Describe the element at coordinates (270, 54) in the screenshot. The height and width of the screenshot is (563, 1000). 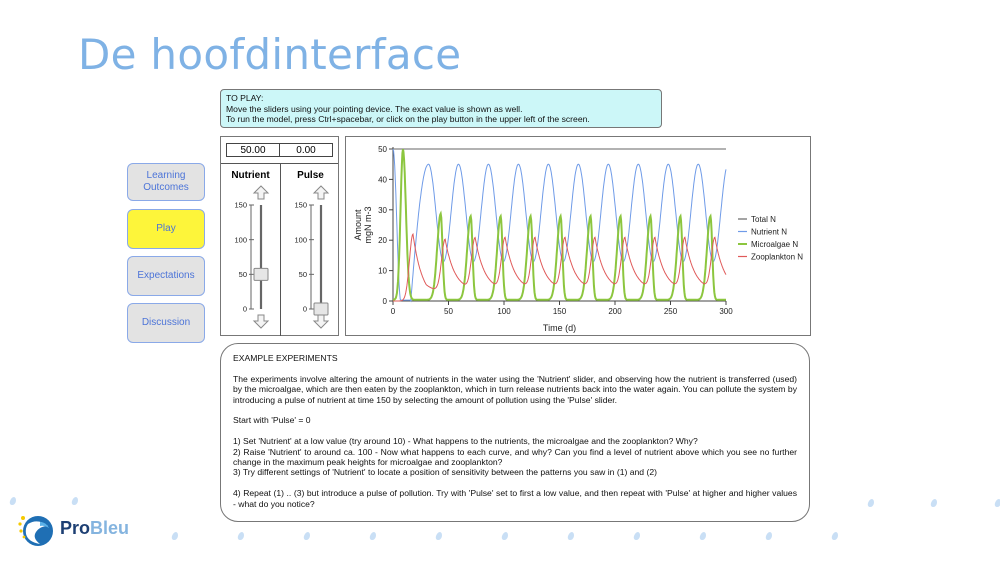
I see `slide-title: De hoofdinterface` at that location.